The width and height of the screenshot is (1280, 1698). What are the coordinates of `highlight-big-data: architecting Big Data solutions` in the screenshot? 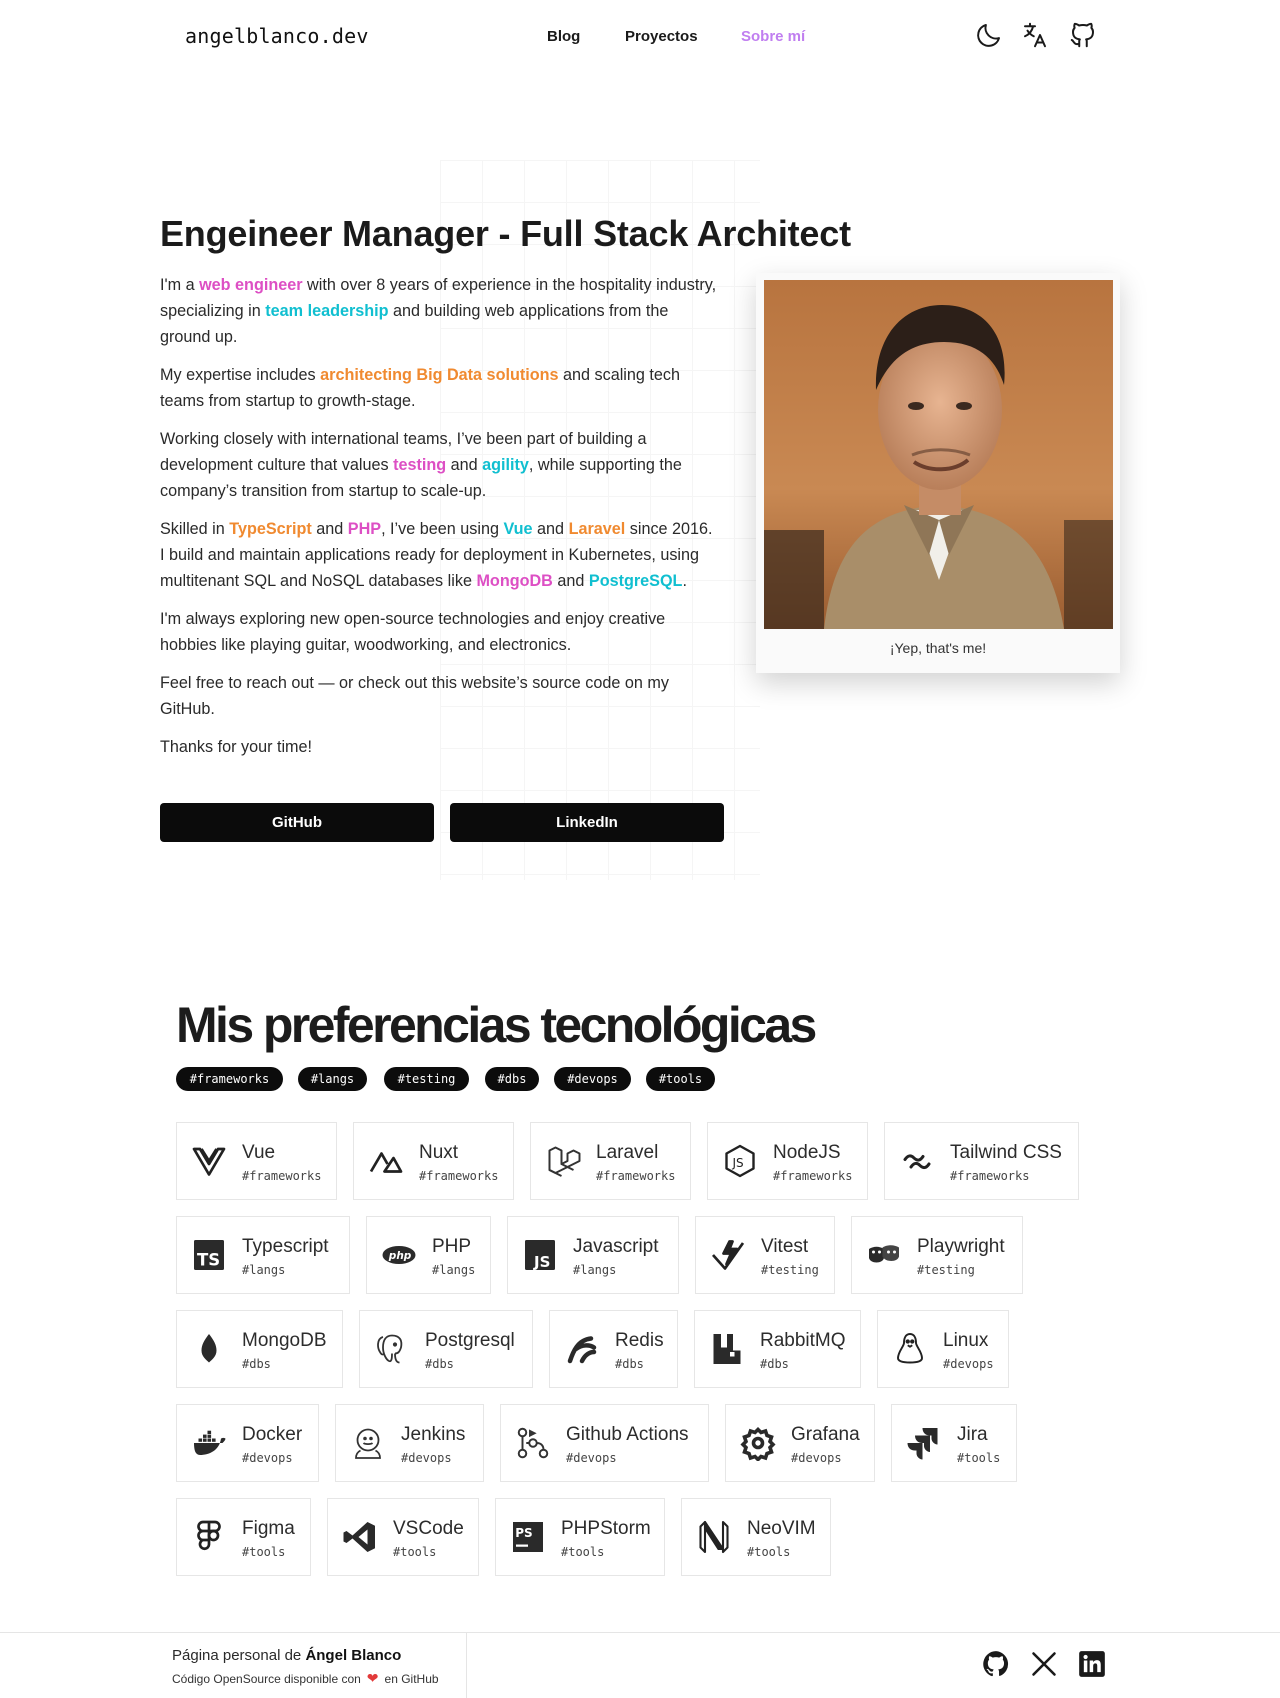 It's located at (439, 375).